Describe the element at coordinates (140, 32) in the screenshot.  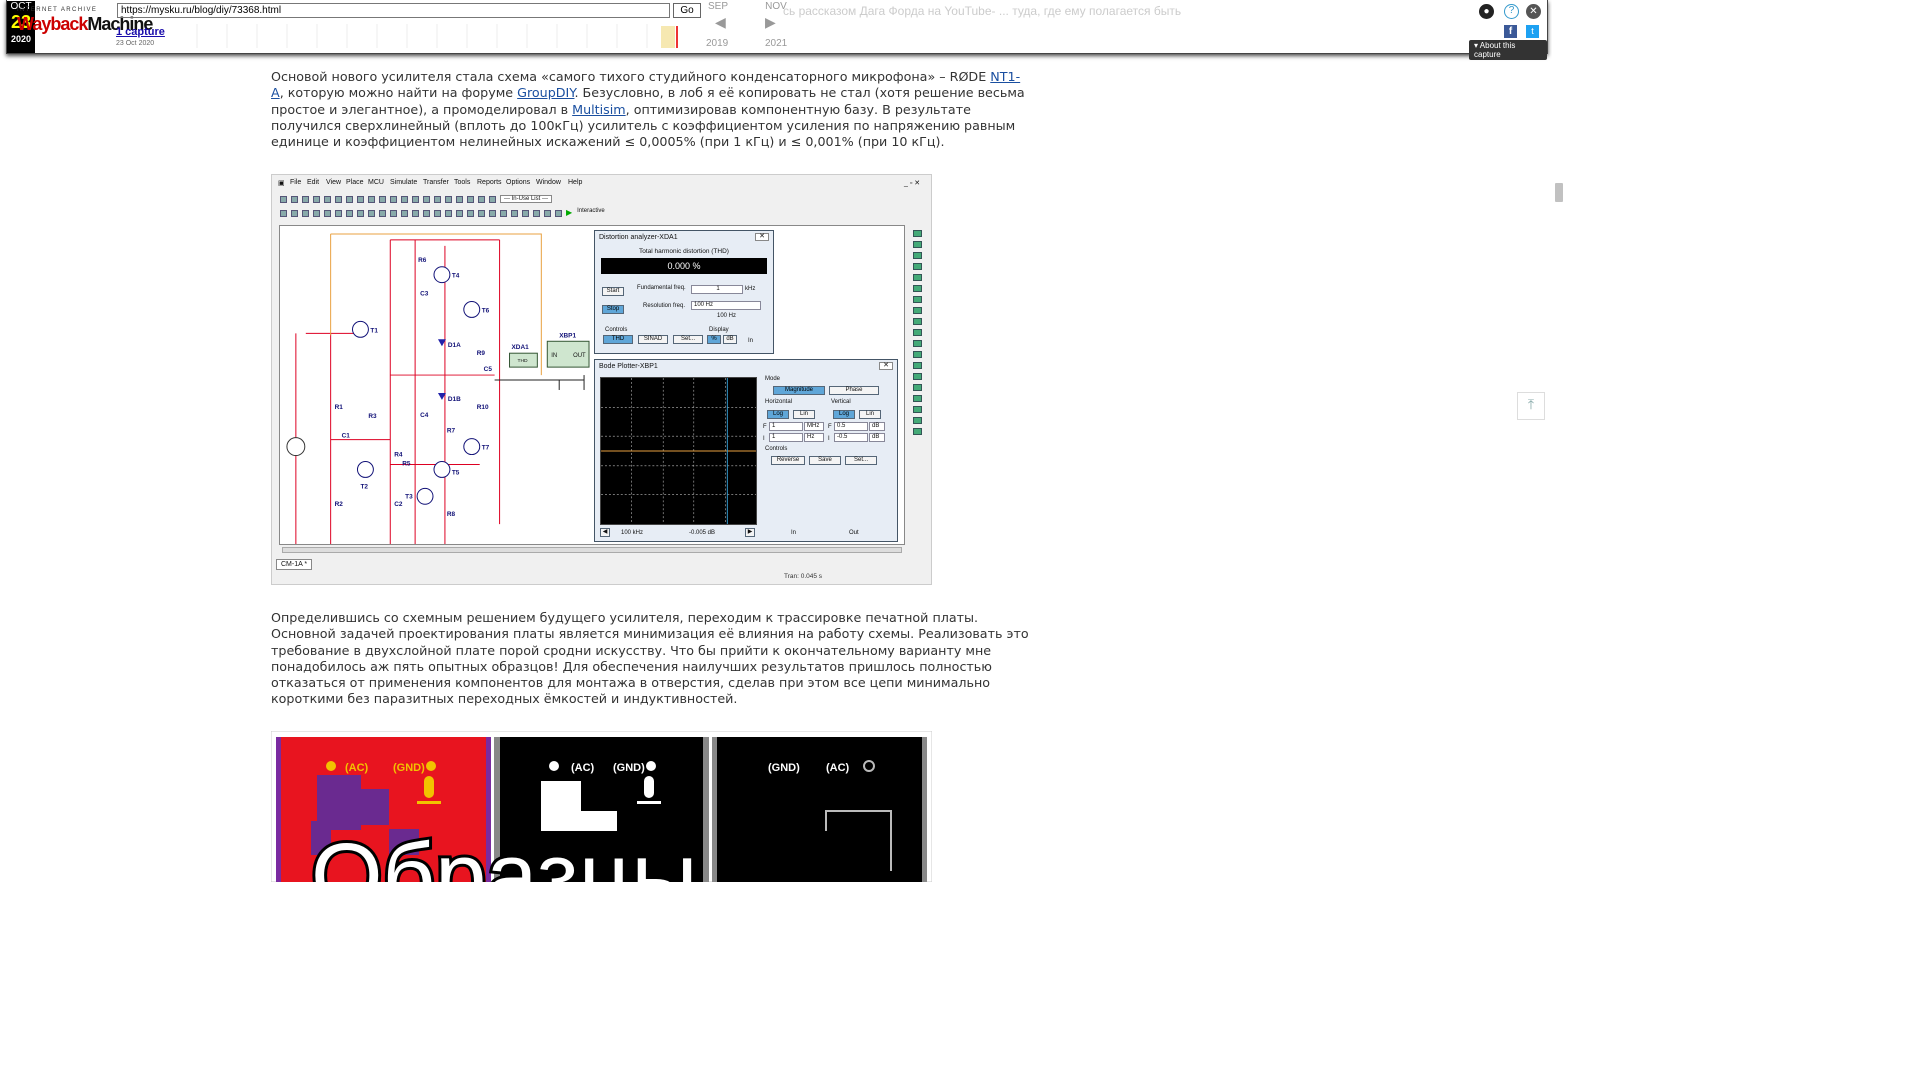
I see `wayback-captures-link: 1 capture` at that location.